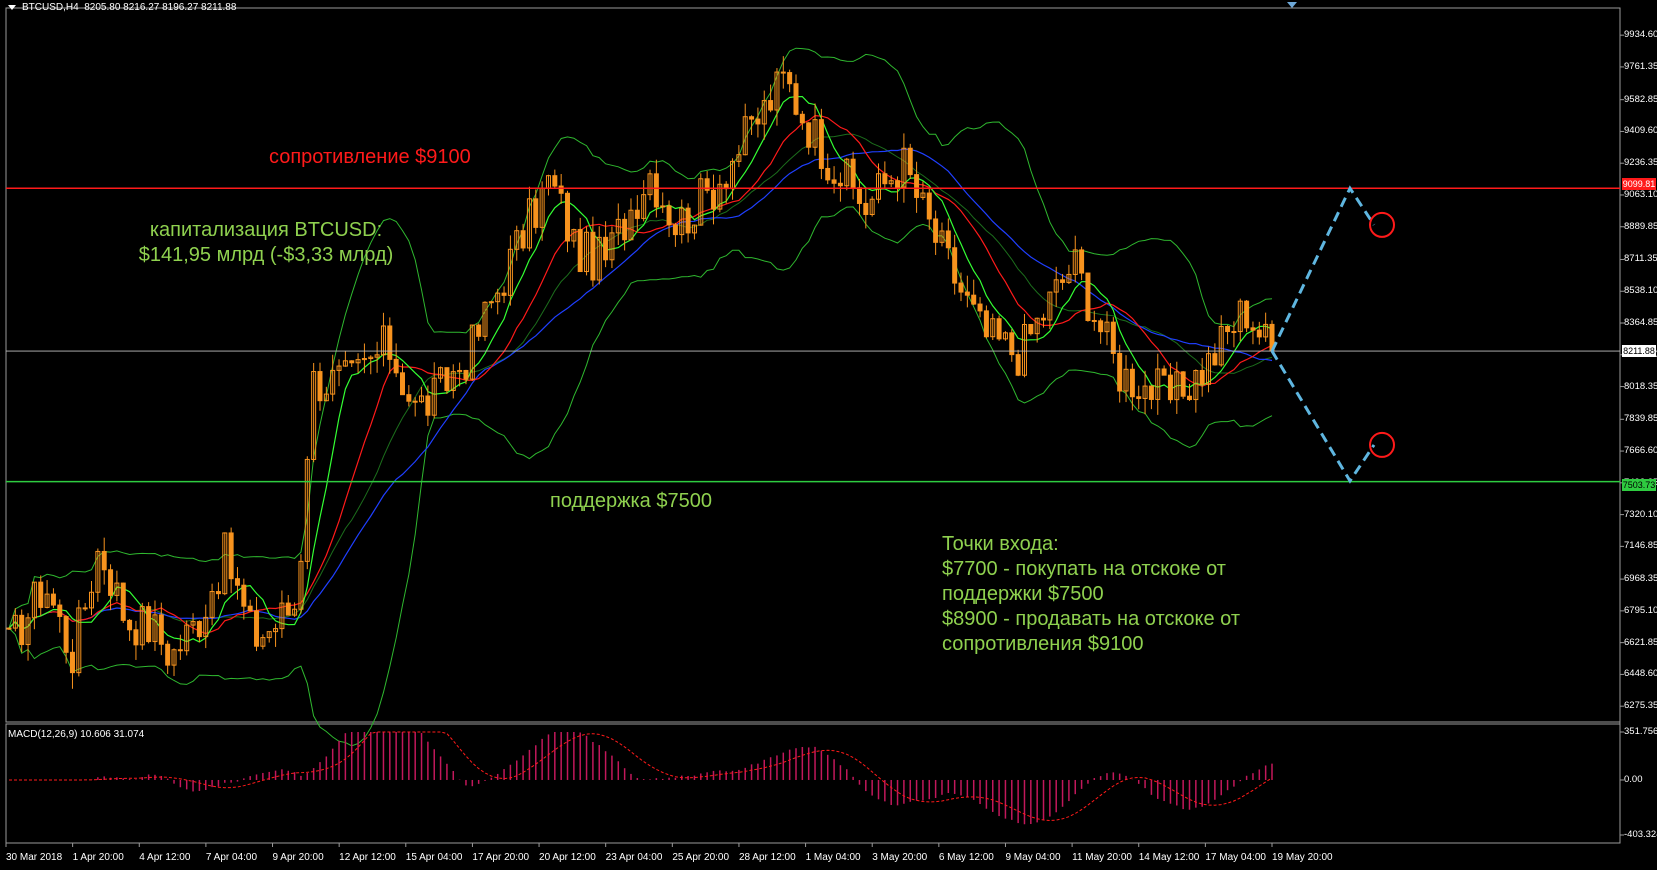  I want to click on price-tick-label: 9409.60, so click(1640, 131).